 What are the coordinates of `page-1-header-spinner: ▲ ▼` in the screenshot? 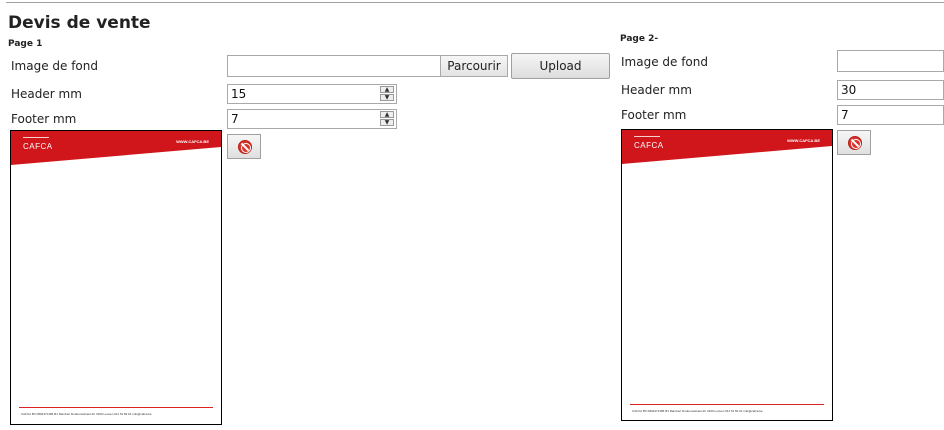 It's located at (387, 94).